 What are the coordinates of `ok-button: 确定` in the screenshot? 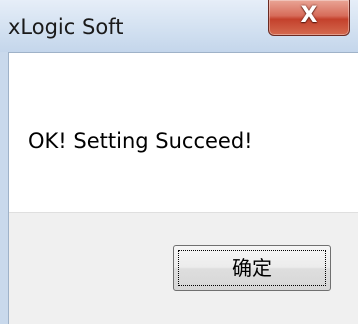 It's located at (252, 268).